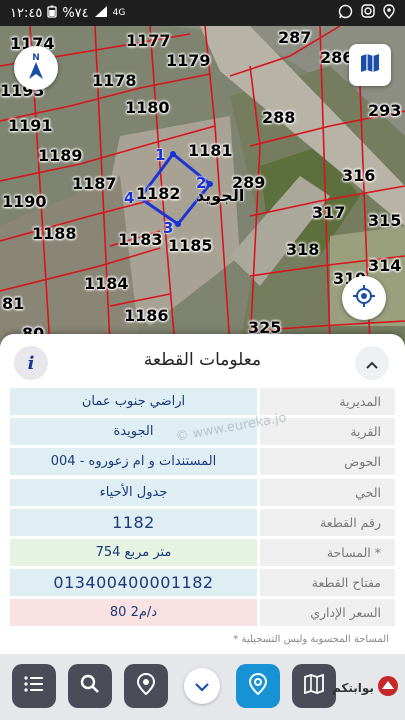  Describe the element at coordinates (133, 522) in the screenshot. I see `parcel-number-value: 1182` at that location.